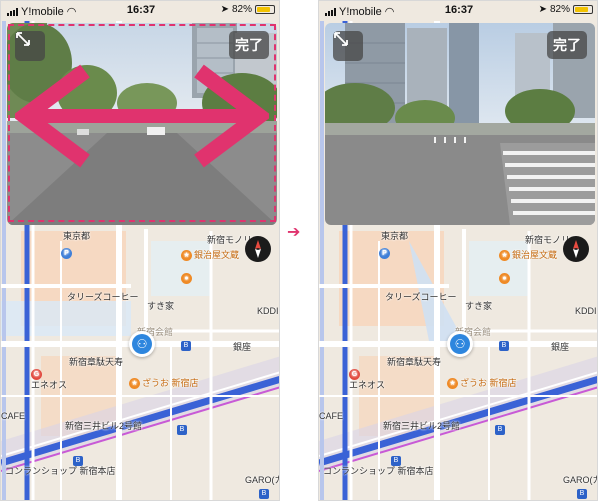 The height and width of the screenshot is (501, 600). I want to click on swipe-arrows-icon, so click(142, 116).